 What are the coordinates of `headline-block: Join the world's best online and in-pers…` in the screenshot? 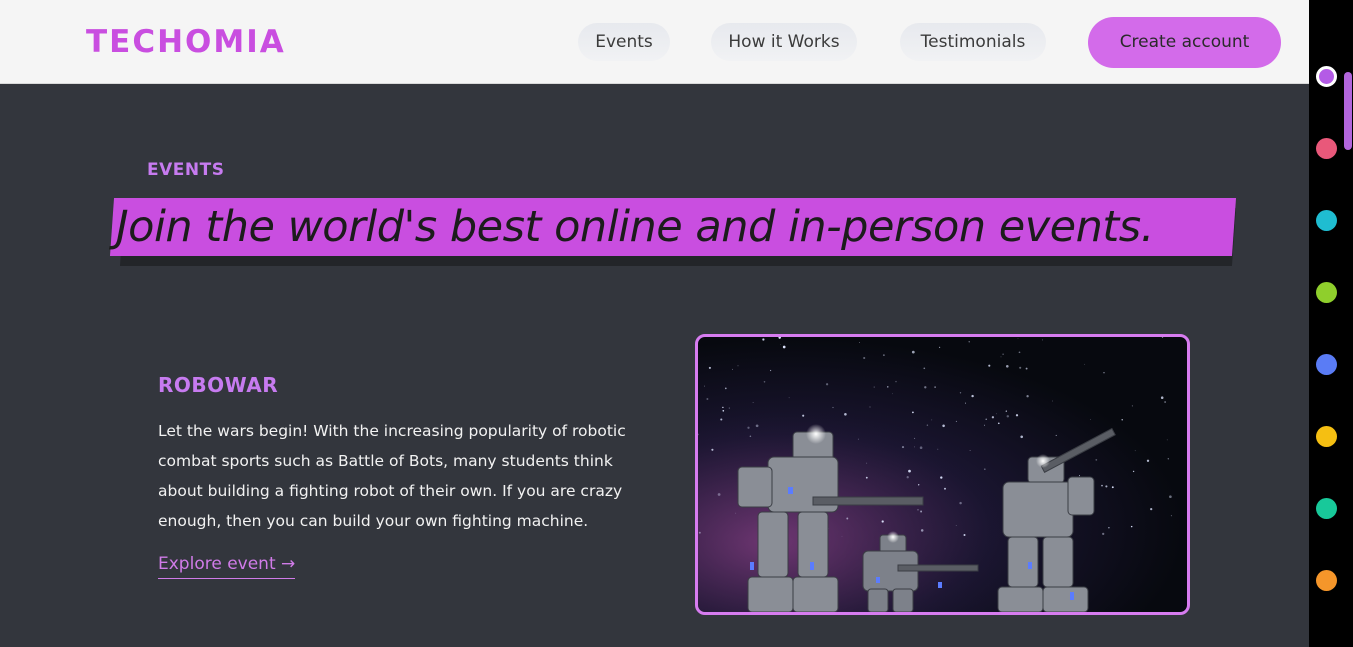 It's located at (673, 232).